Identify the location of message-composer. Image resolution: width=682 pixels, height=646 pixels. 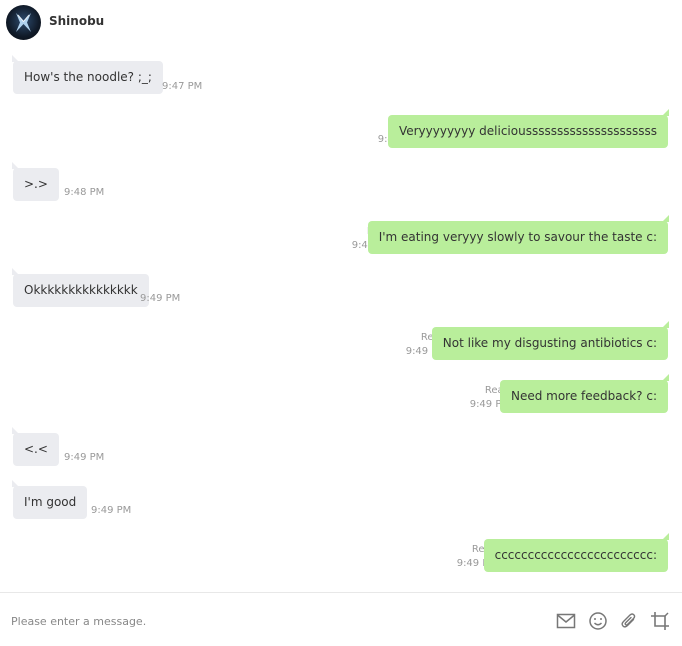
(341, 619).